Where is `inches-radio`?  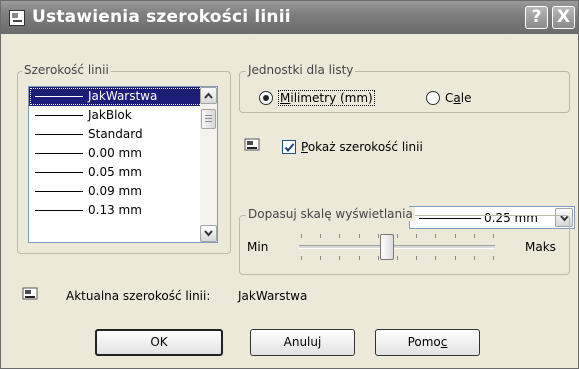 inches-radio is located at coordinates (433, 98).